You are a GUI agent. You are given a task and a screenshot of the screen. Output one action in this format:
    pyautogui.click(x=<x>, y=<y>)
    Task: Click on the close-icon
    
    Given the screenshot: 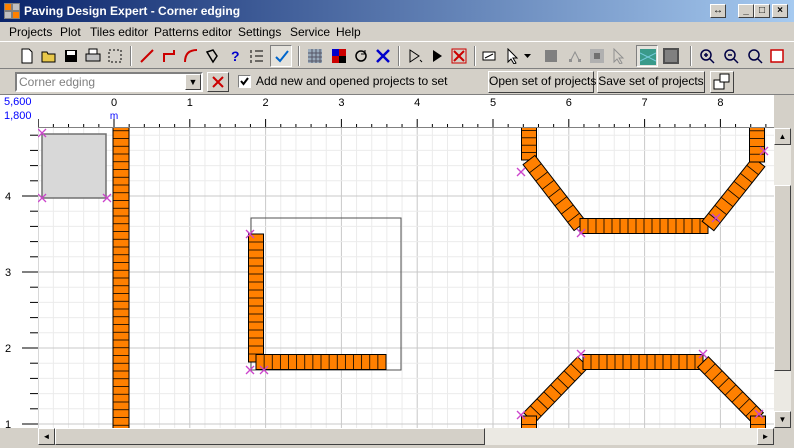 What is the action you would take?
    pyautogui.click(x=218, y=82)
    